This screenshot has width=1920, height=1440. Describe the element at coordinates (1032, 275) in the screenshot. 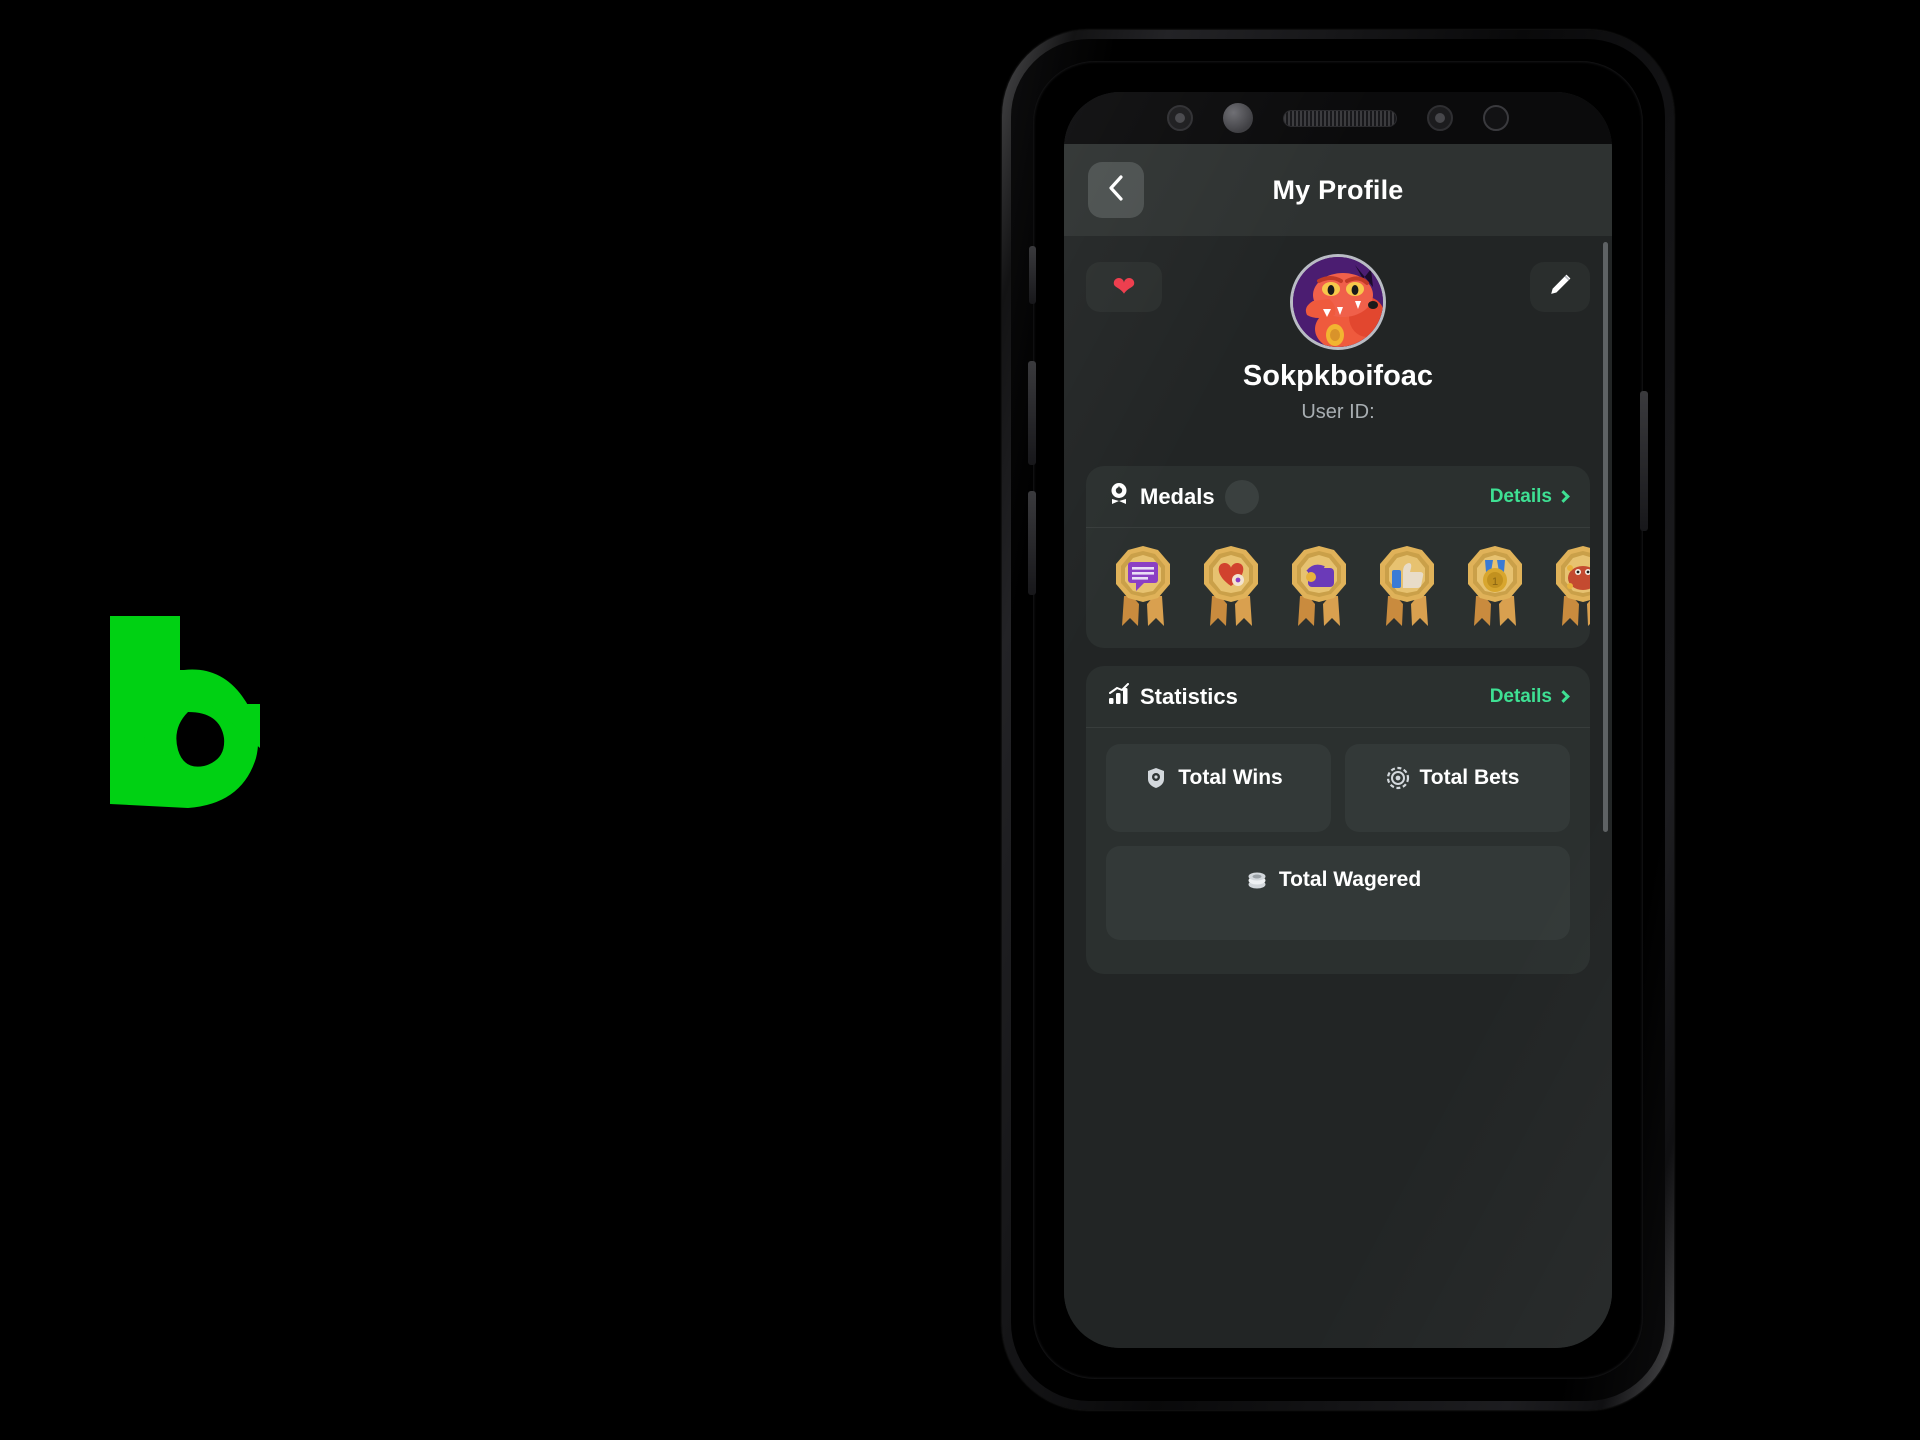

I see `mute-switch` at that location.